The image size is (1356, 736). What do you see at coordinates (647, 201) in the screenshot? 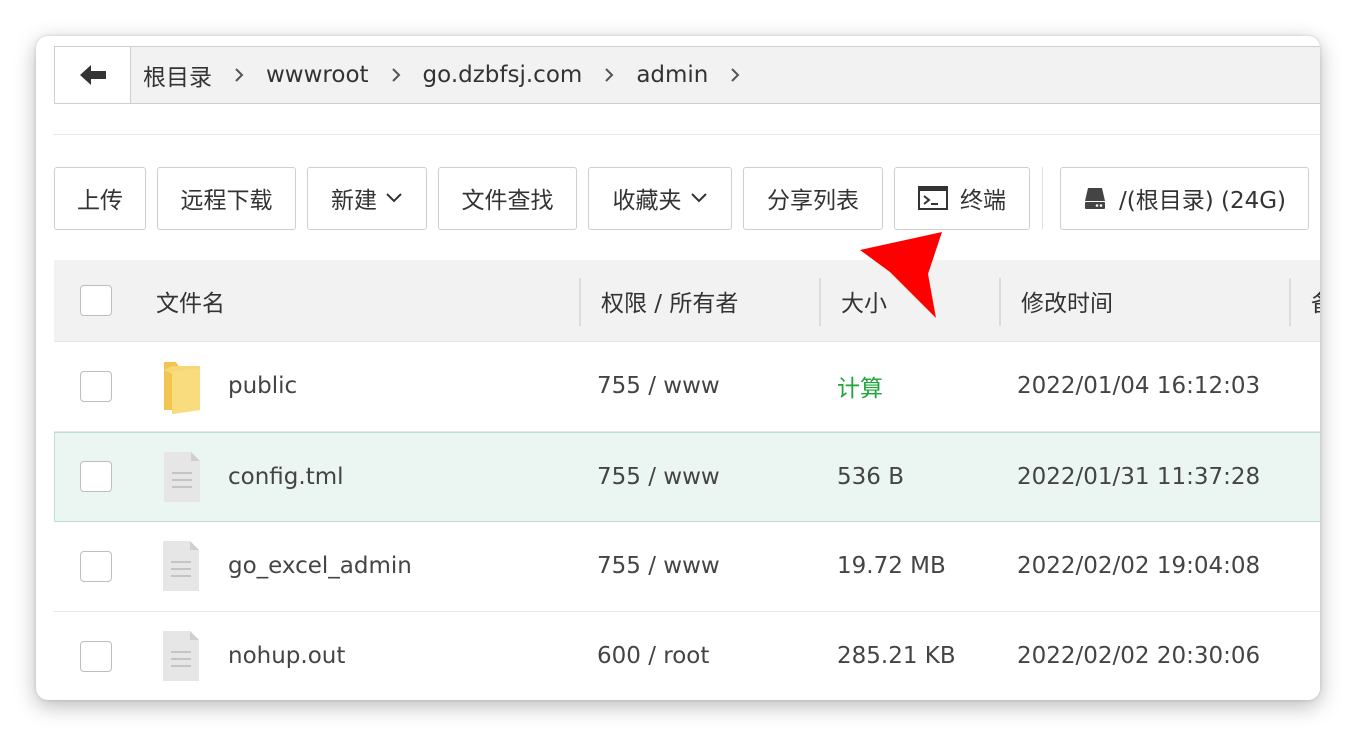
I see `favorites-label: 收藏夹` at bounding box center [647, 201].